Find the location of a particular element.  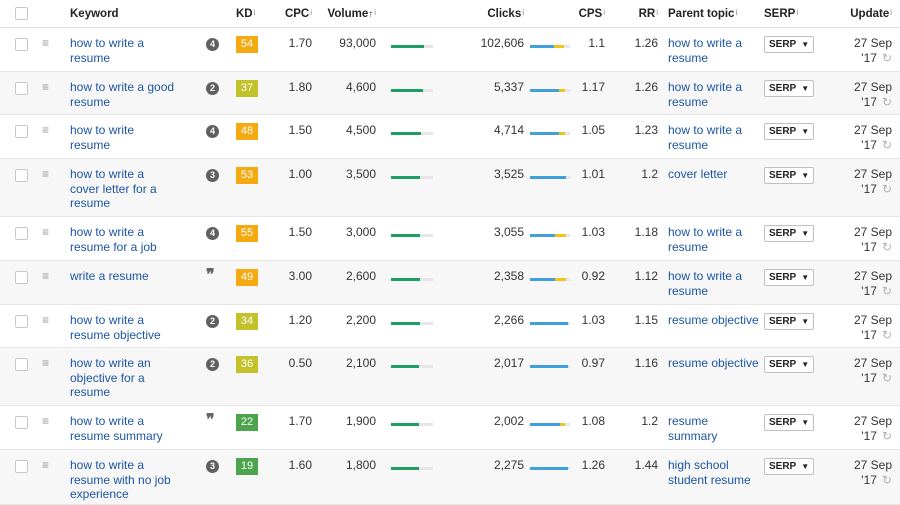

col-parent-topic: Parent topici is located at coordinates (709, 14).